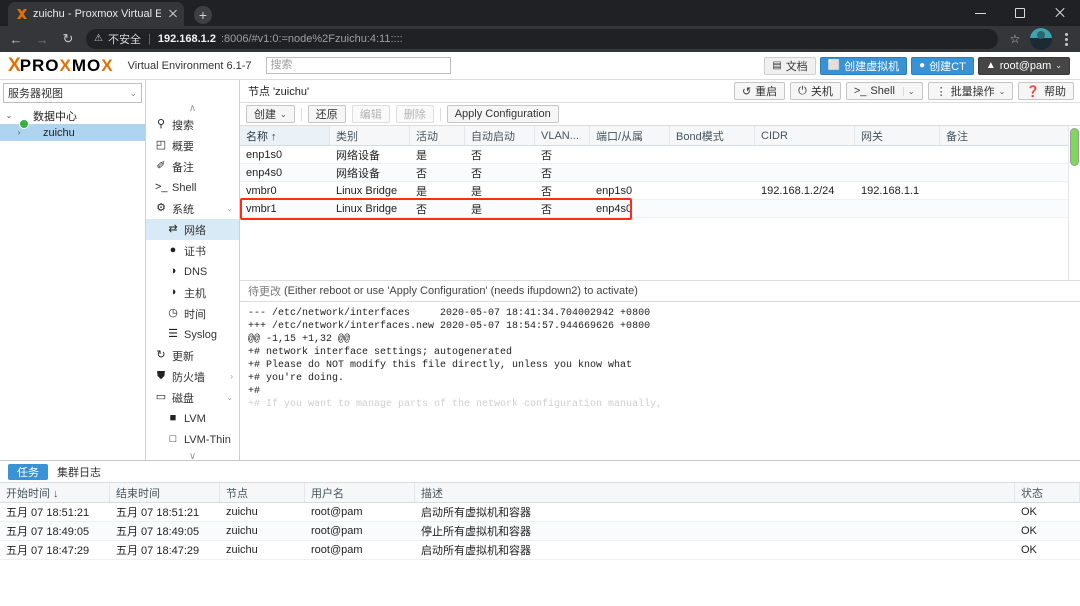  I want to click on apply-configuration-button: Apply Configuration, so click(502, 114).